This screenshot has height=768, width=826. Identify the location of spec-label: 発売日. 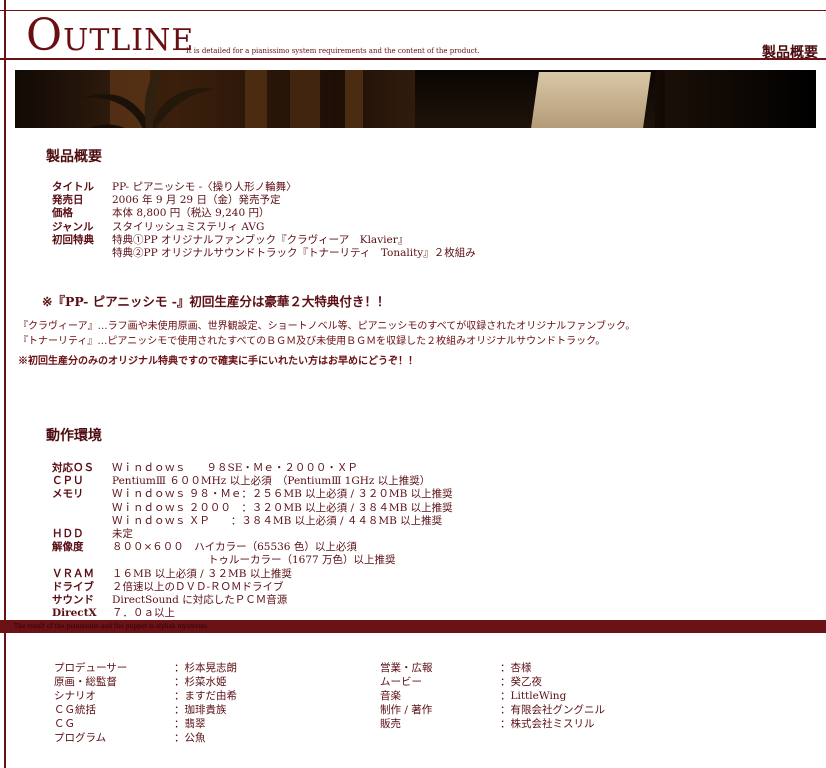
(68, 200).